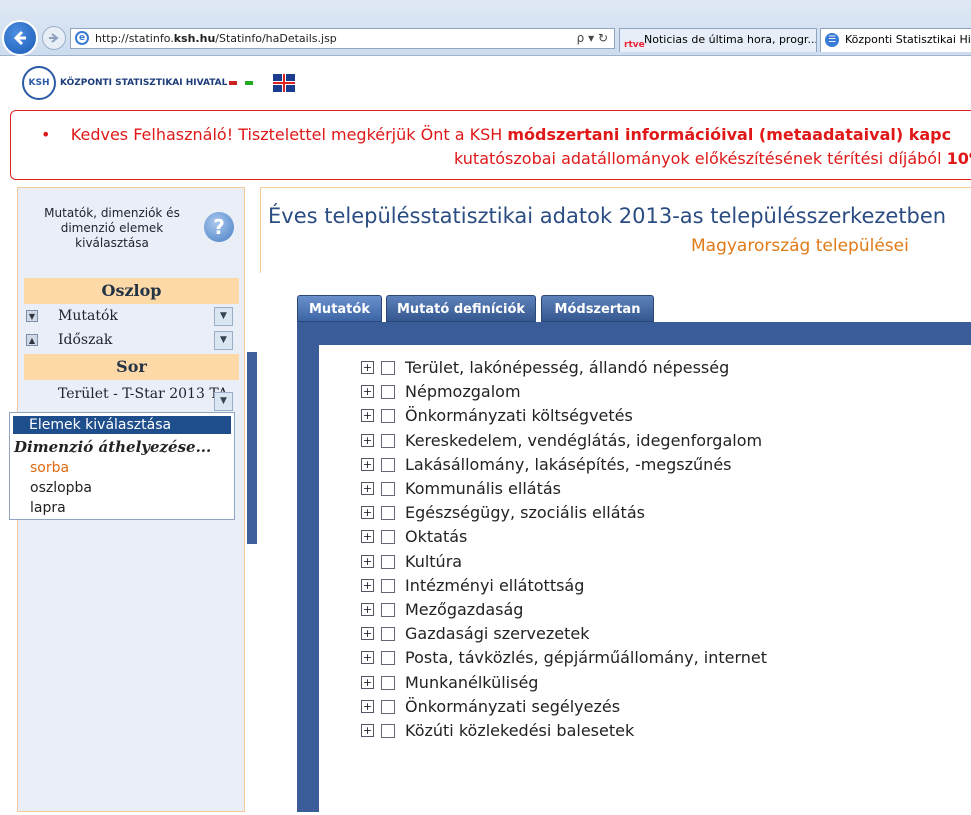 The height and width of the screenshot is (815, 971). I want to click on tree-item: + Kultúra, so click(571, 563).